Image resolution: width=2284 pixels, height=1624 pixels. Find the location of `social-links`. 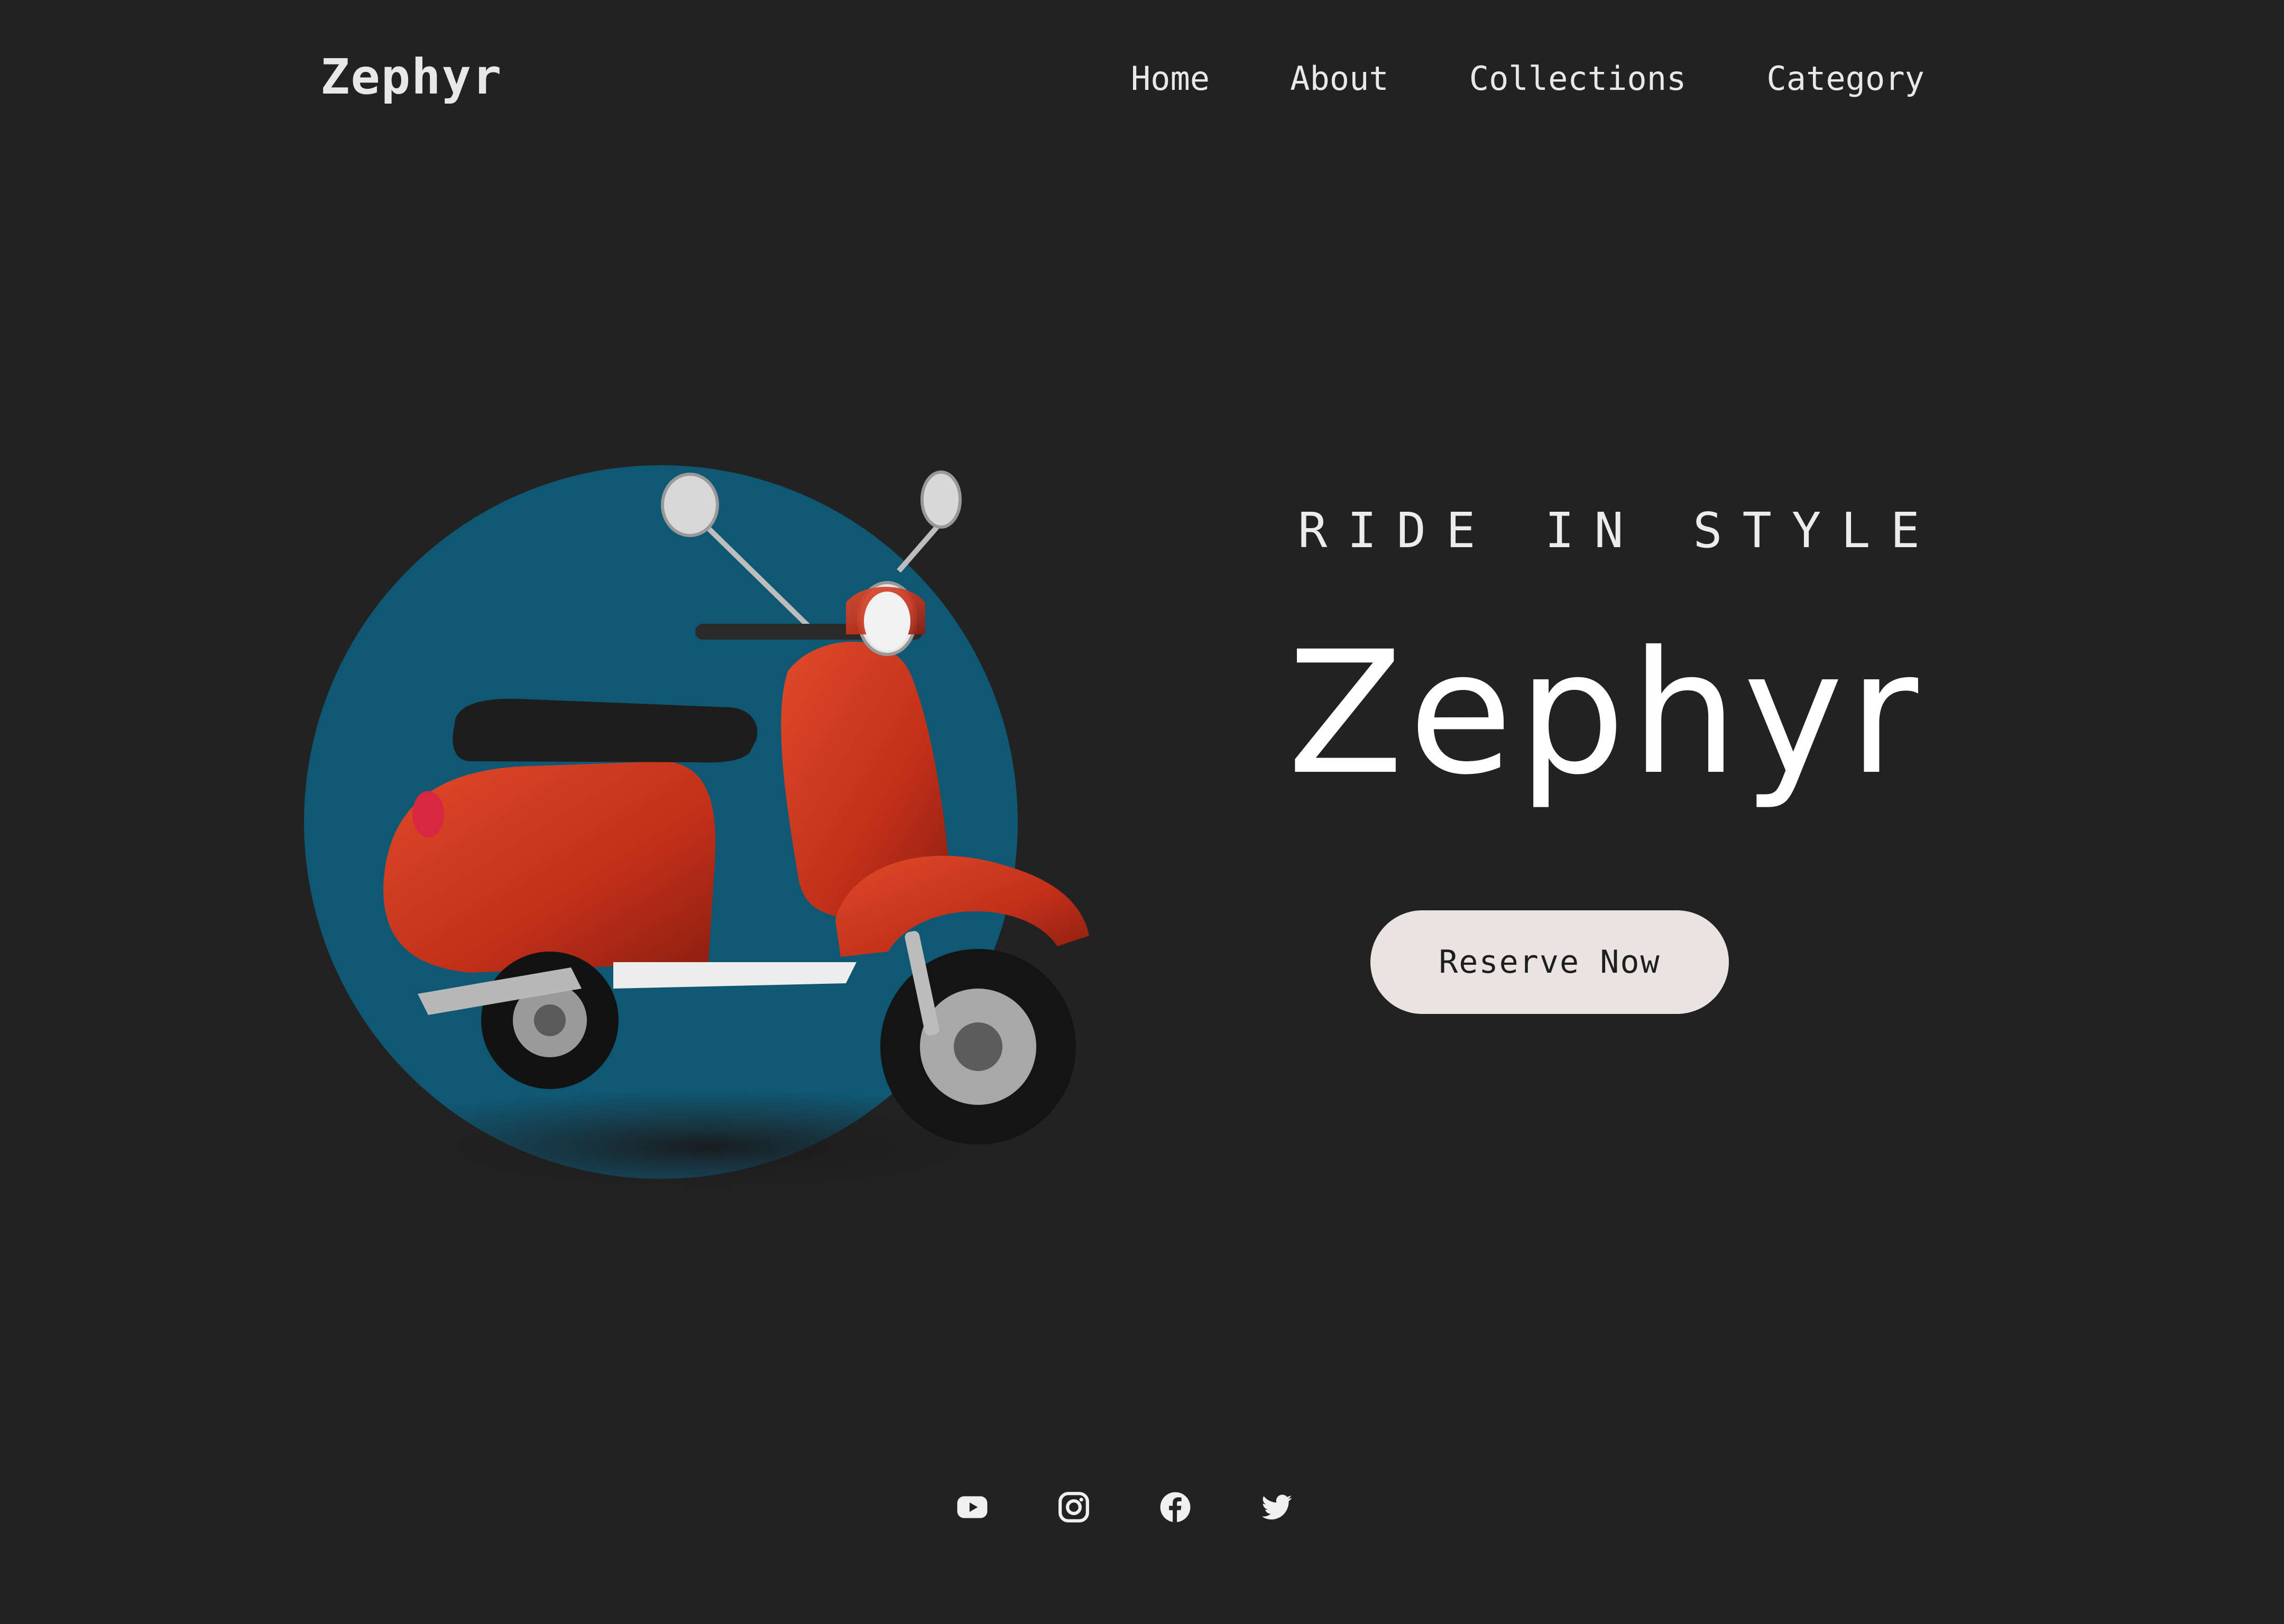

social-links is located at coordinates (1124, 1507).